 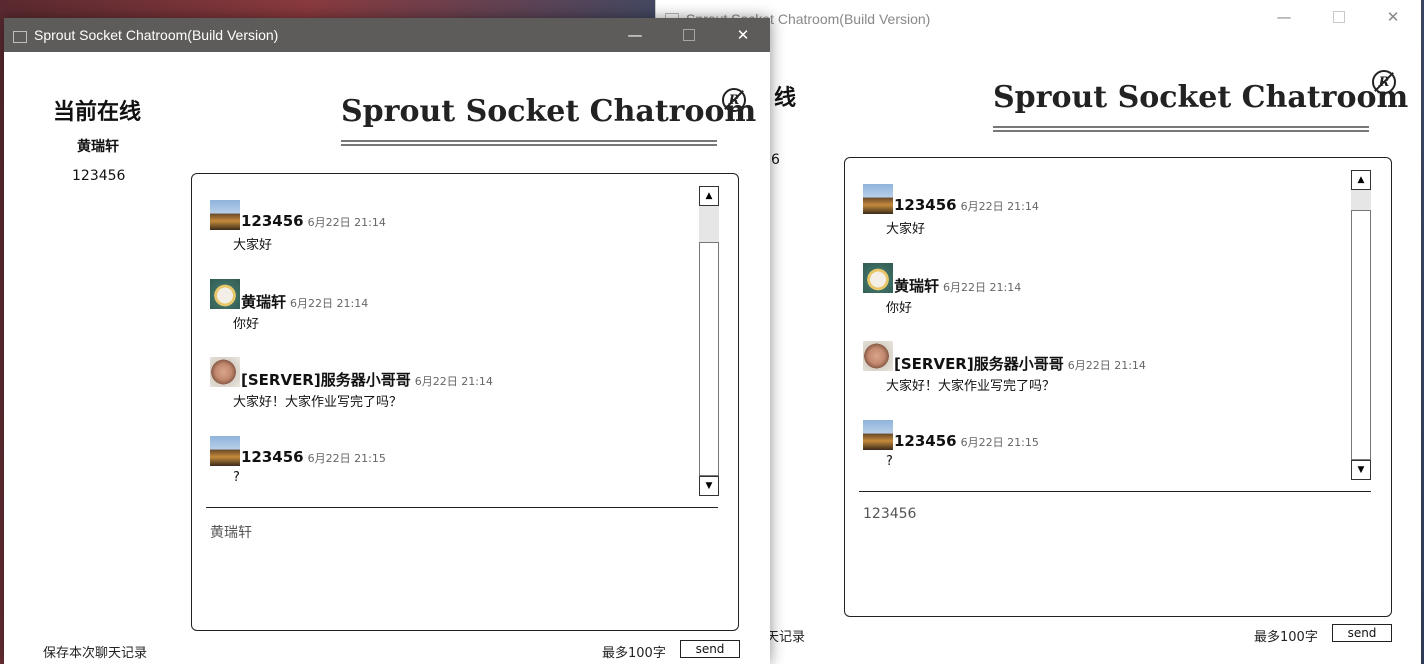 I want to click on save-history-button: 天记录, so click(x=785, y=635).